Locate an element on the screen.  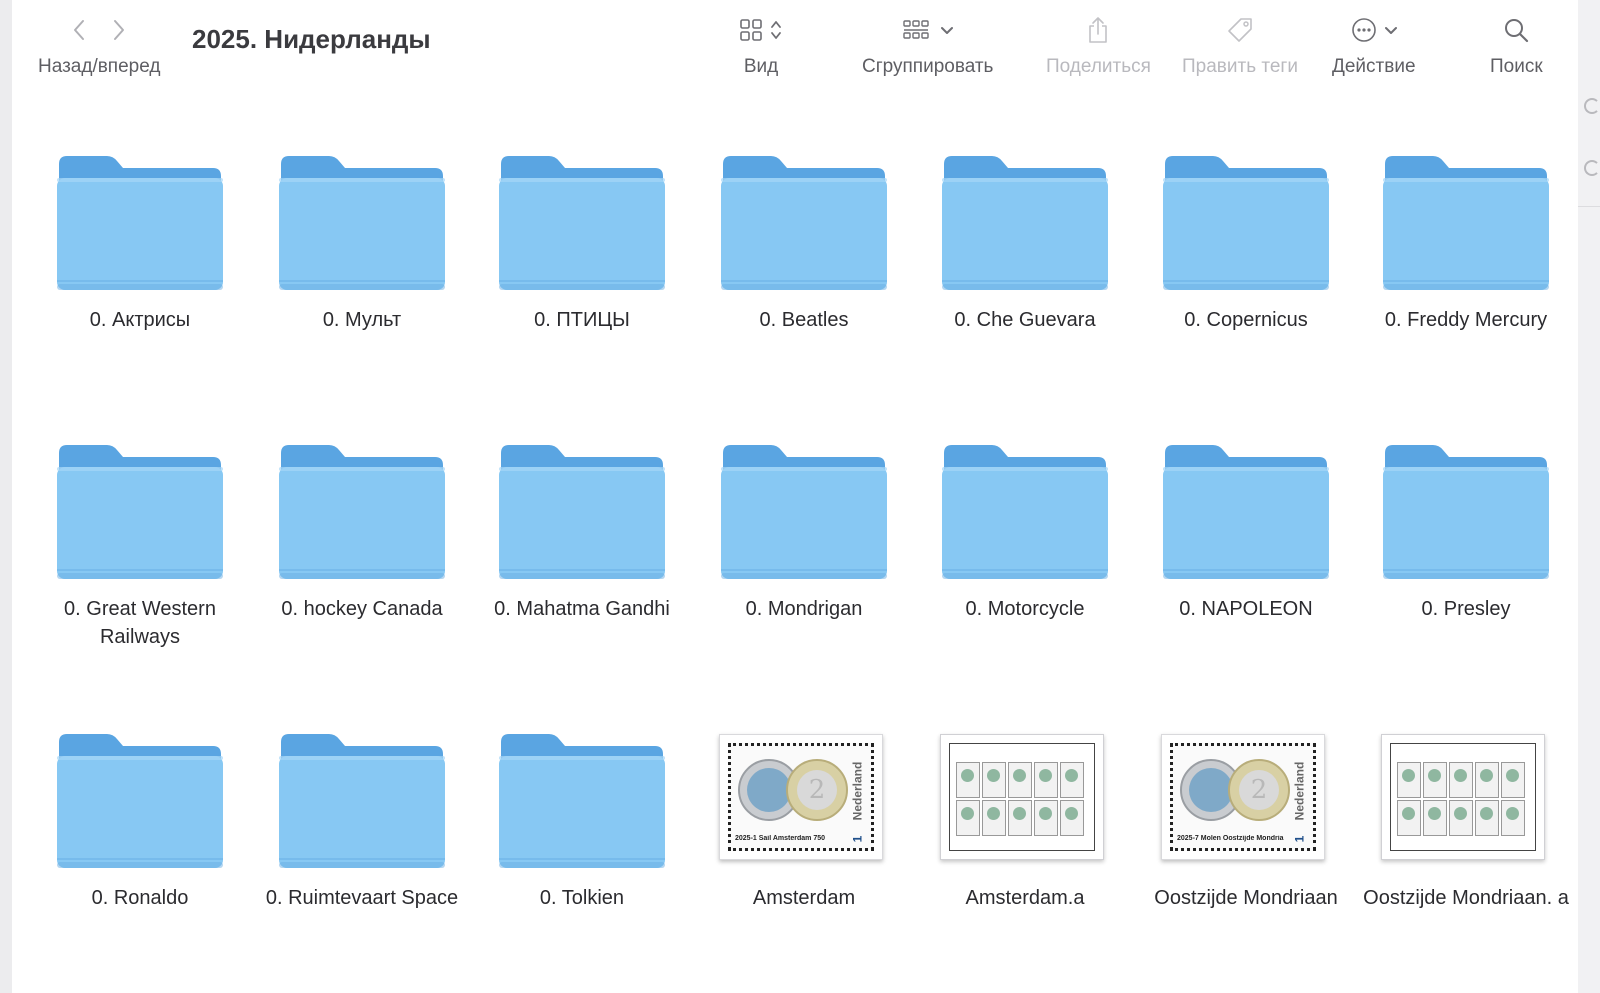
folder-item: 0. Mahatma Gandhi is located at coordinates (582, 556).